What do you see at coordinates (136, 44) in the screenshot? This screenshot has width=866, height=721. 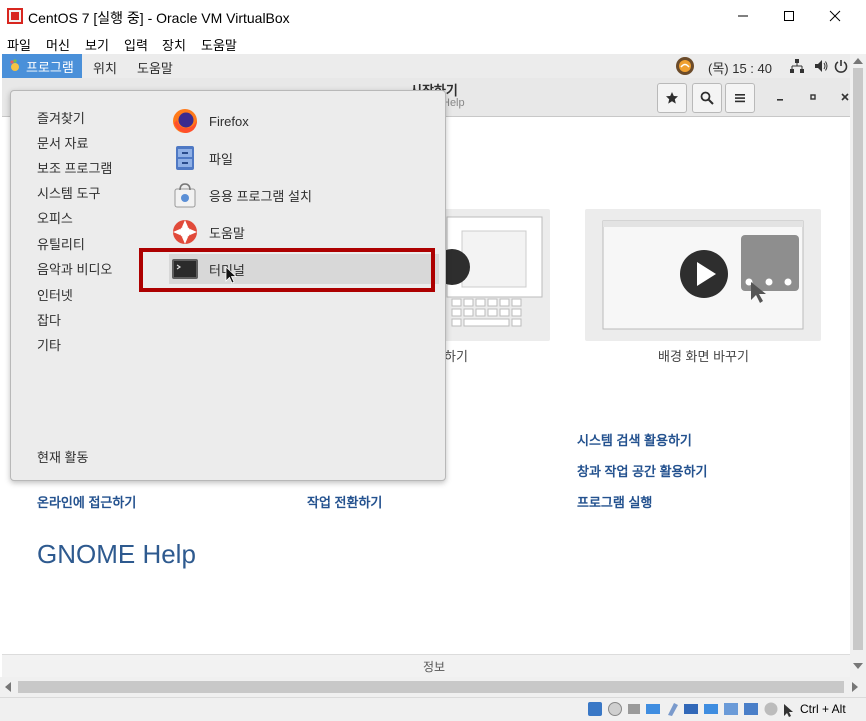 I see `vbox-menu-input: 입력` at bounding box center [136, 44].